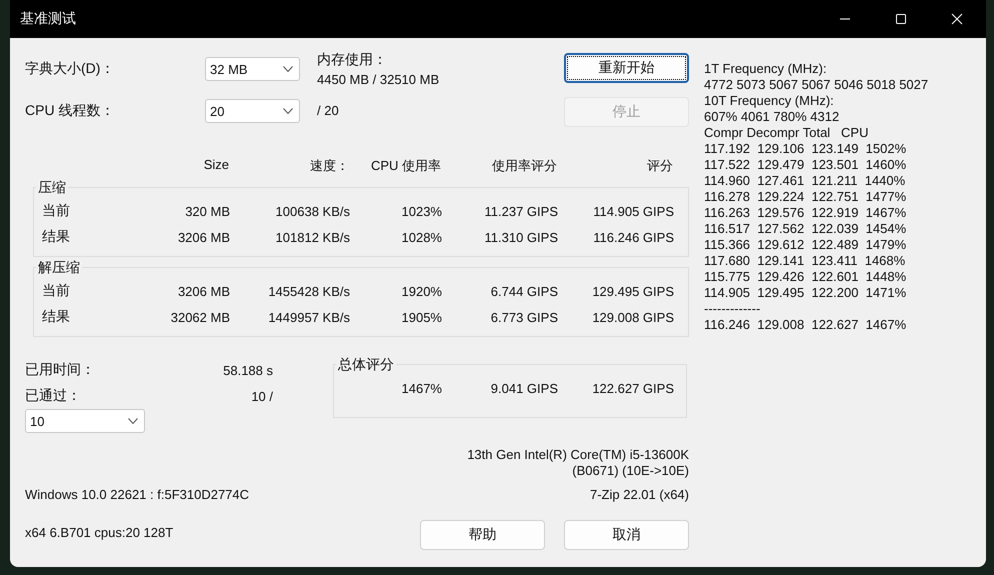  I want to click on table-cell-text: 101812 KB/s, so click(312, 237).